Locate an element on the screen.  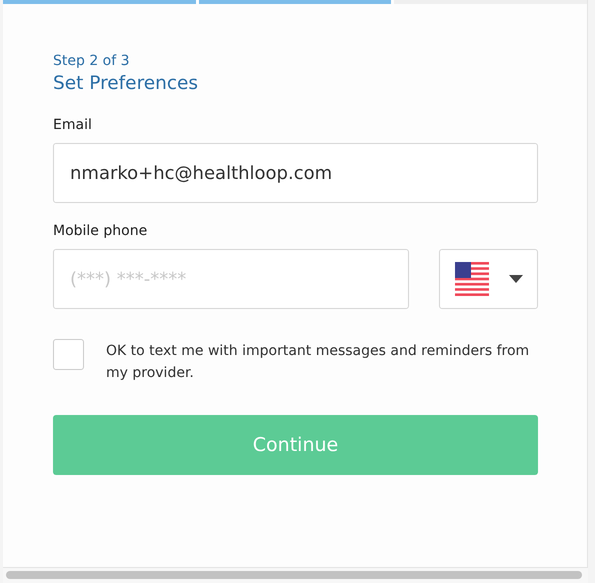
field-label: Email is located at coordinates (73, 125).